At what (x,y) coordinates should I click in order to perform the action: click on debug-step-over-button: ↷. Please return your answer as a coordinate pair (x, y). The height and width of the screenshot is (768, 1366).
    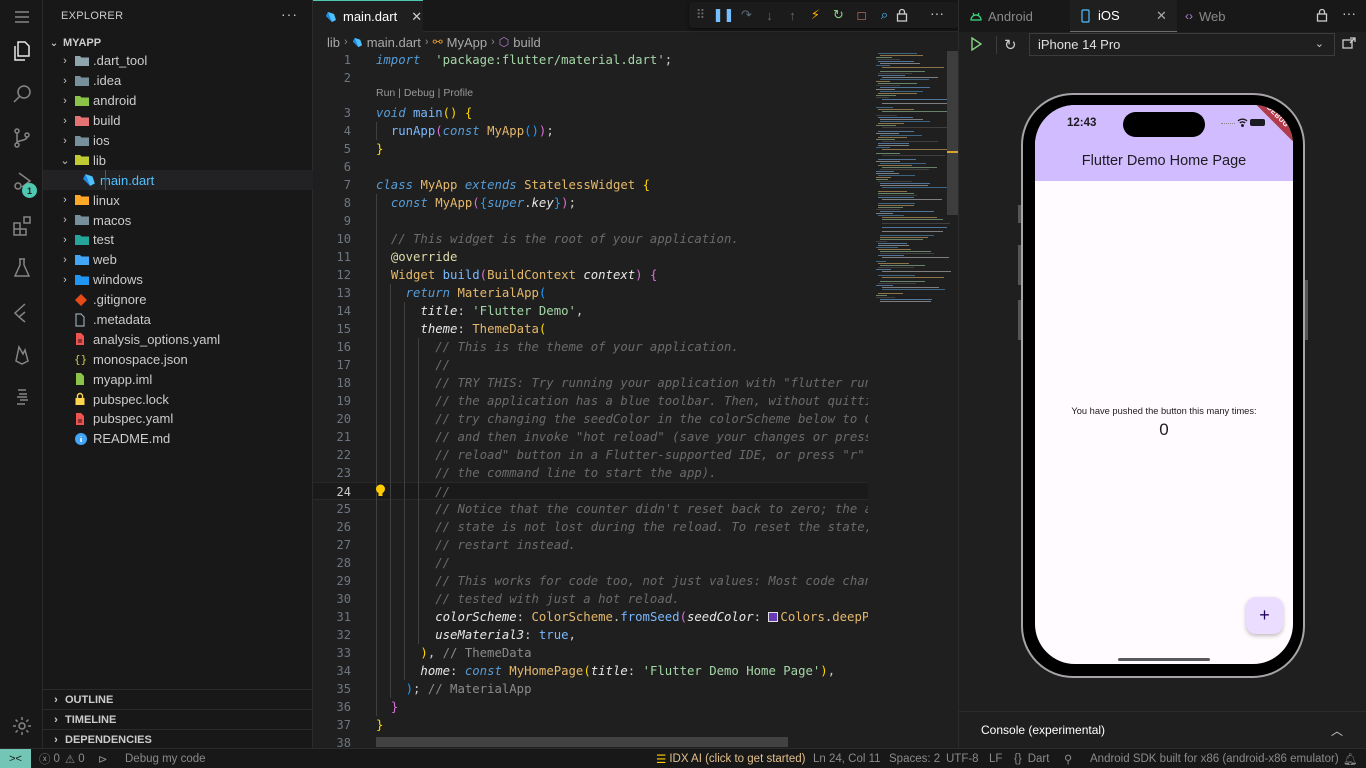
    Looking at the image, I should click on (746, 15).